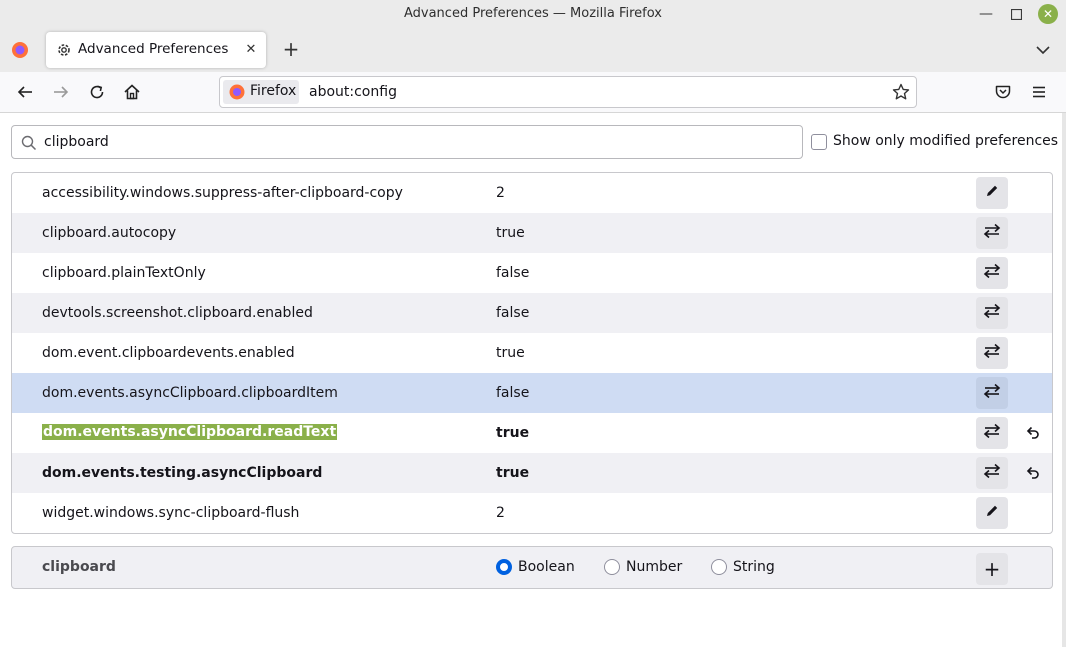 This screenshot has width=1066, height=647. Describe the element at coordinates (654, 567) in the screenshot. I see `radio-number-label: Number` at that location.